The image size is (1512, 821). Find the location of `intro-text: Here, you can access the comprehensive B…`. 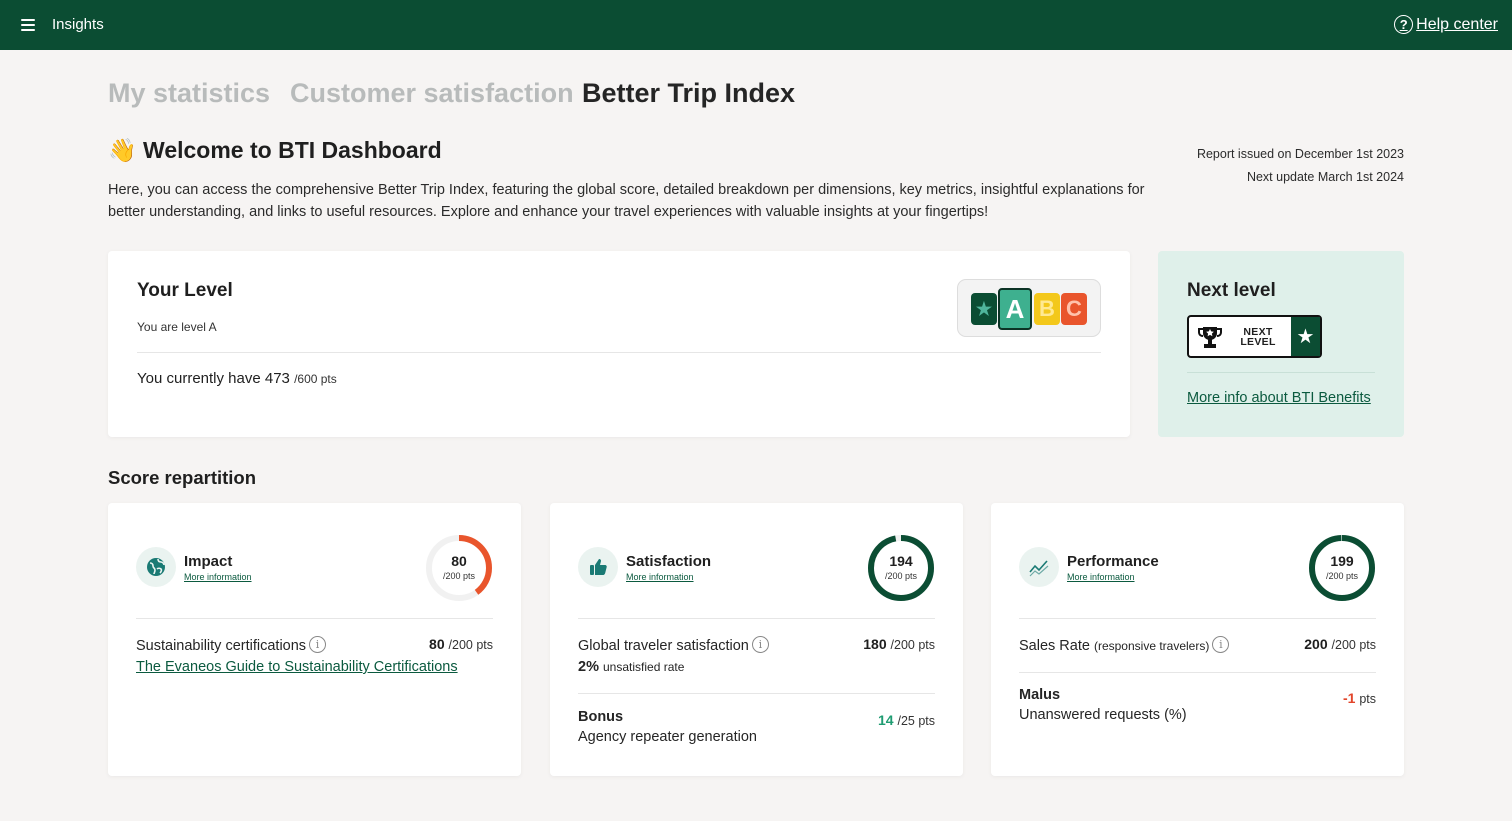

intro-text: Here, you can access the comprehensive B… is located at coordinates (626, 201).